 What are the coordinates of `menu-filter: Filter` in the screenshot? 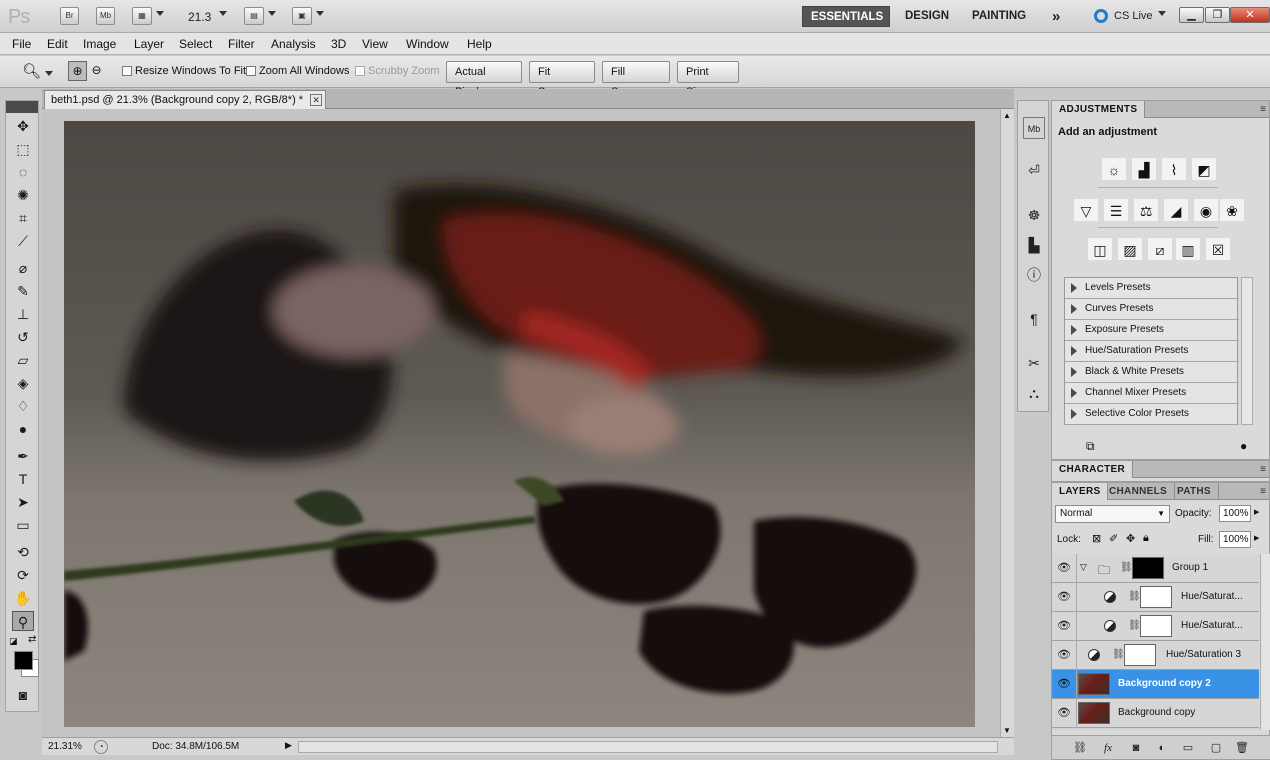 It's located at (241, 44).